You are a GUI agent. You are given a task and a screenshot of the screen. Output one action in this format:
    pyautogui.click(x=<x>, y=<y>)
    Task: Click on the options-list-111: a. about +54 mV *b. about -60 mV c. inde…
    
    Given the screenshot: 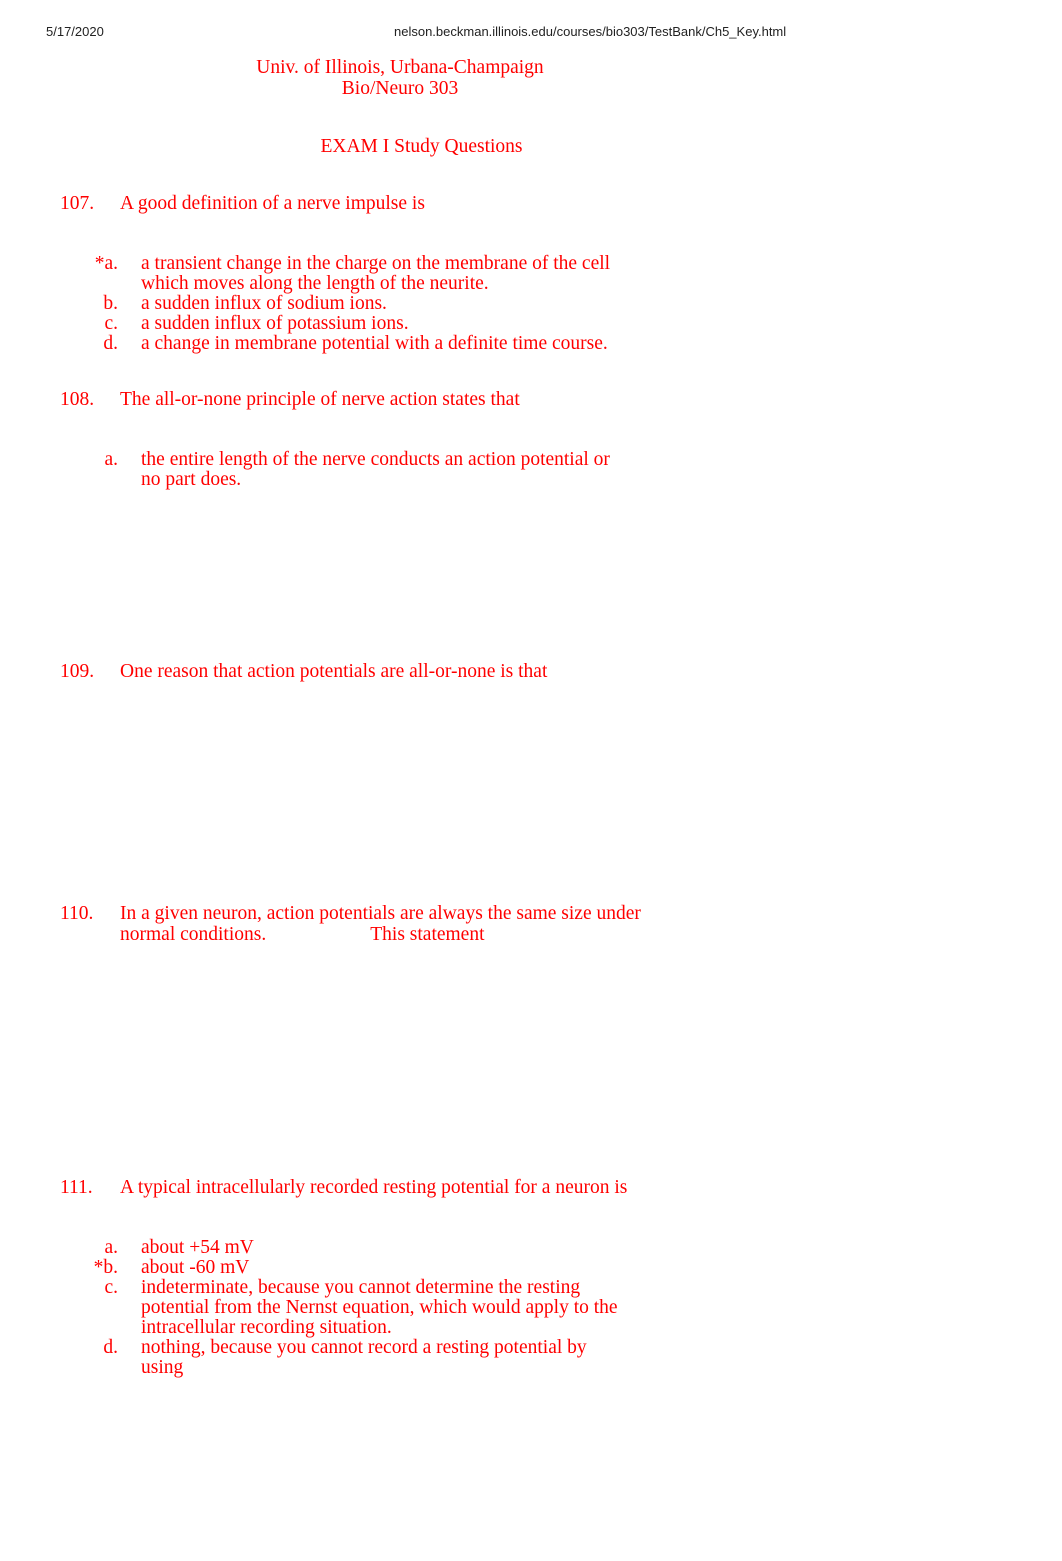 What is the action you would take?
    pyautogui.click(x=510, y=1307)
    